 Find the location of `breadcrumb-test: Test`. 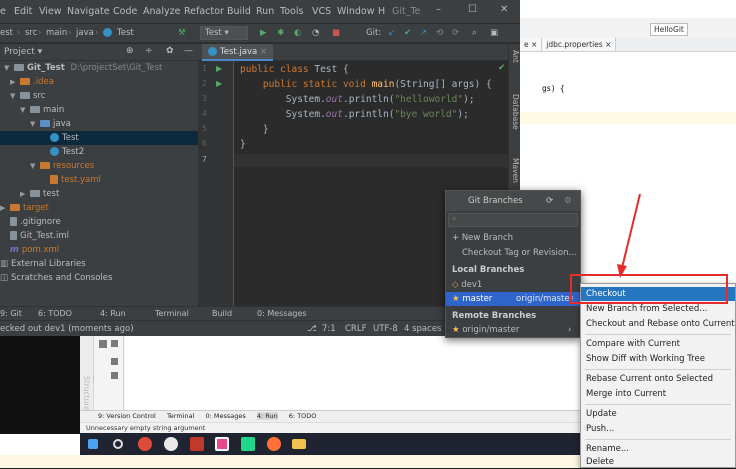

breadcrumb-test: Test is located at coordinates (125, 33).